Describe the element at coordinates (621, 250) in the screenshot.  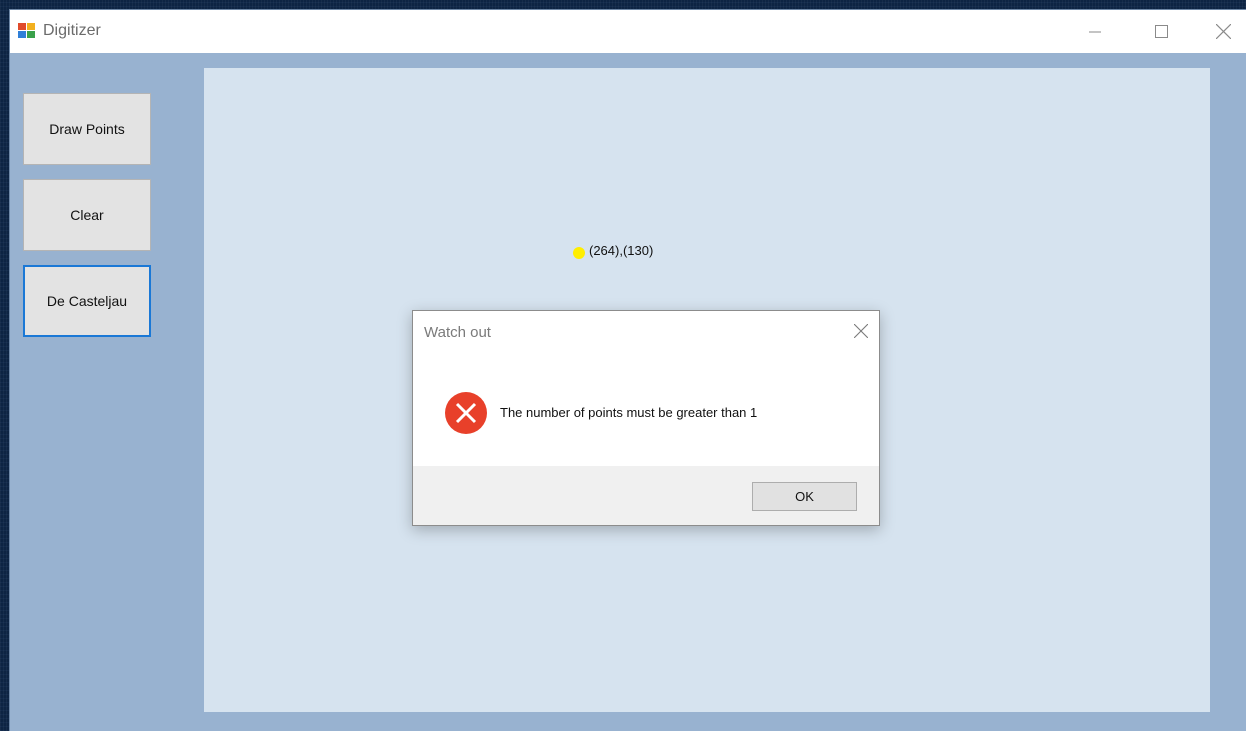
I see `point-coordinate-label: (264),(130)` at that location.